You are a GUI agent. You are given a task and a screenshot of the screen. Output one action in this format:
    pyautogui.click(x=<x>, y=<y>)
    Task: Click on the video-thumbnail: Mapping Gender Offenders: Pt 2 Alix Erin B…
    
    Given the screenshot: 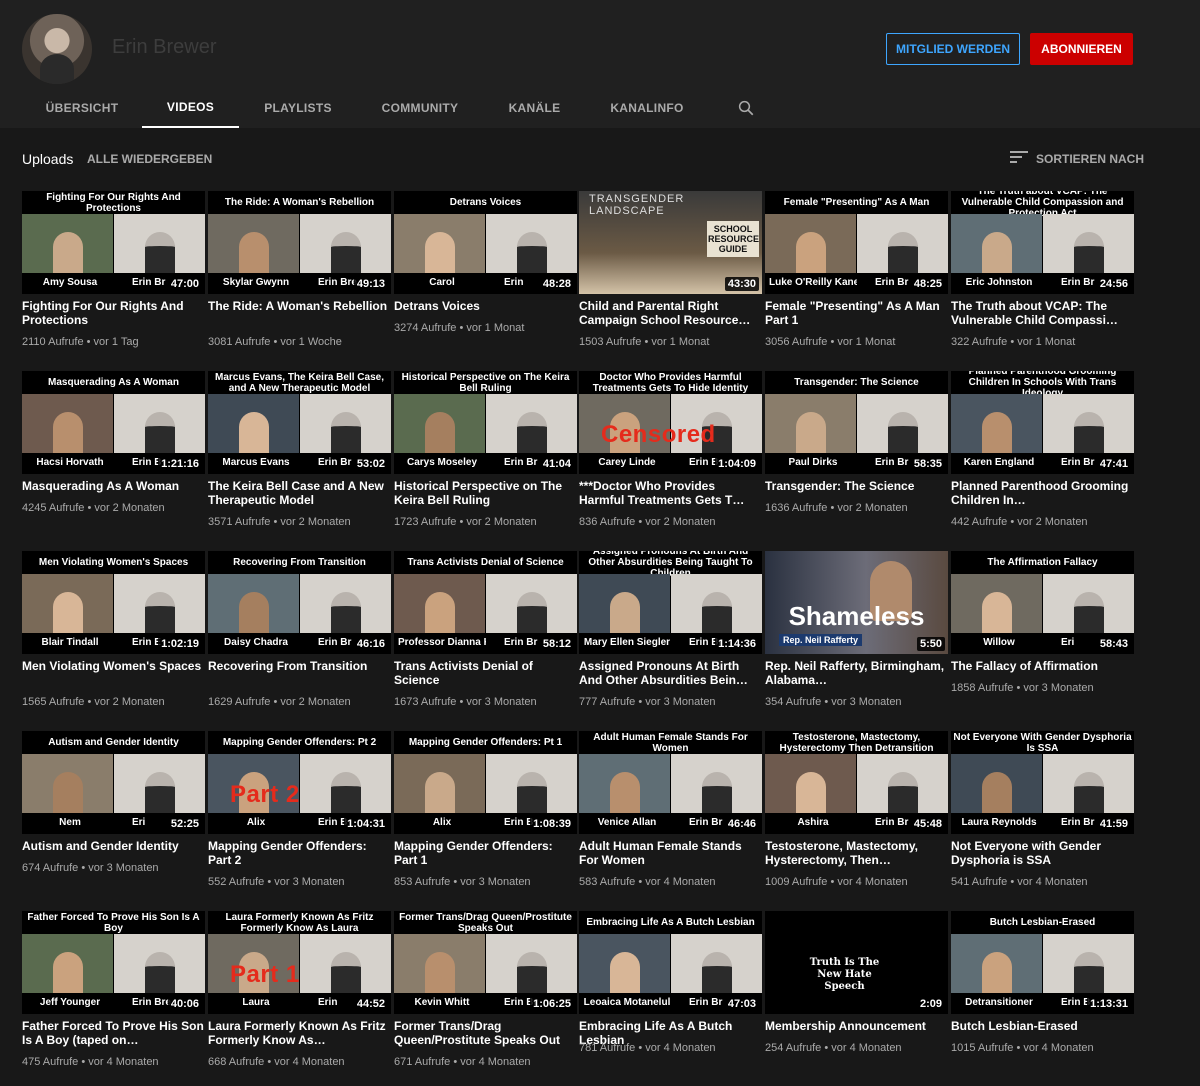 What is the action you would take?
    pyautogui.click(x=299, y=782)
    